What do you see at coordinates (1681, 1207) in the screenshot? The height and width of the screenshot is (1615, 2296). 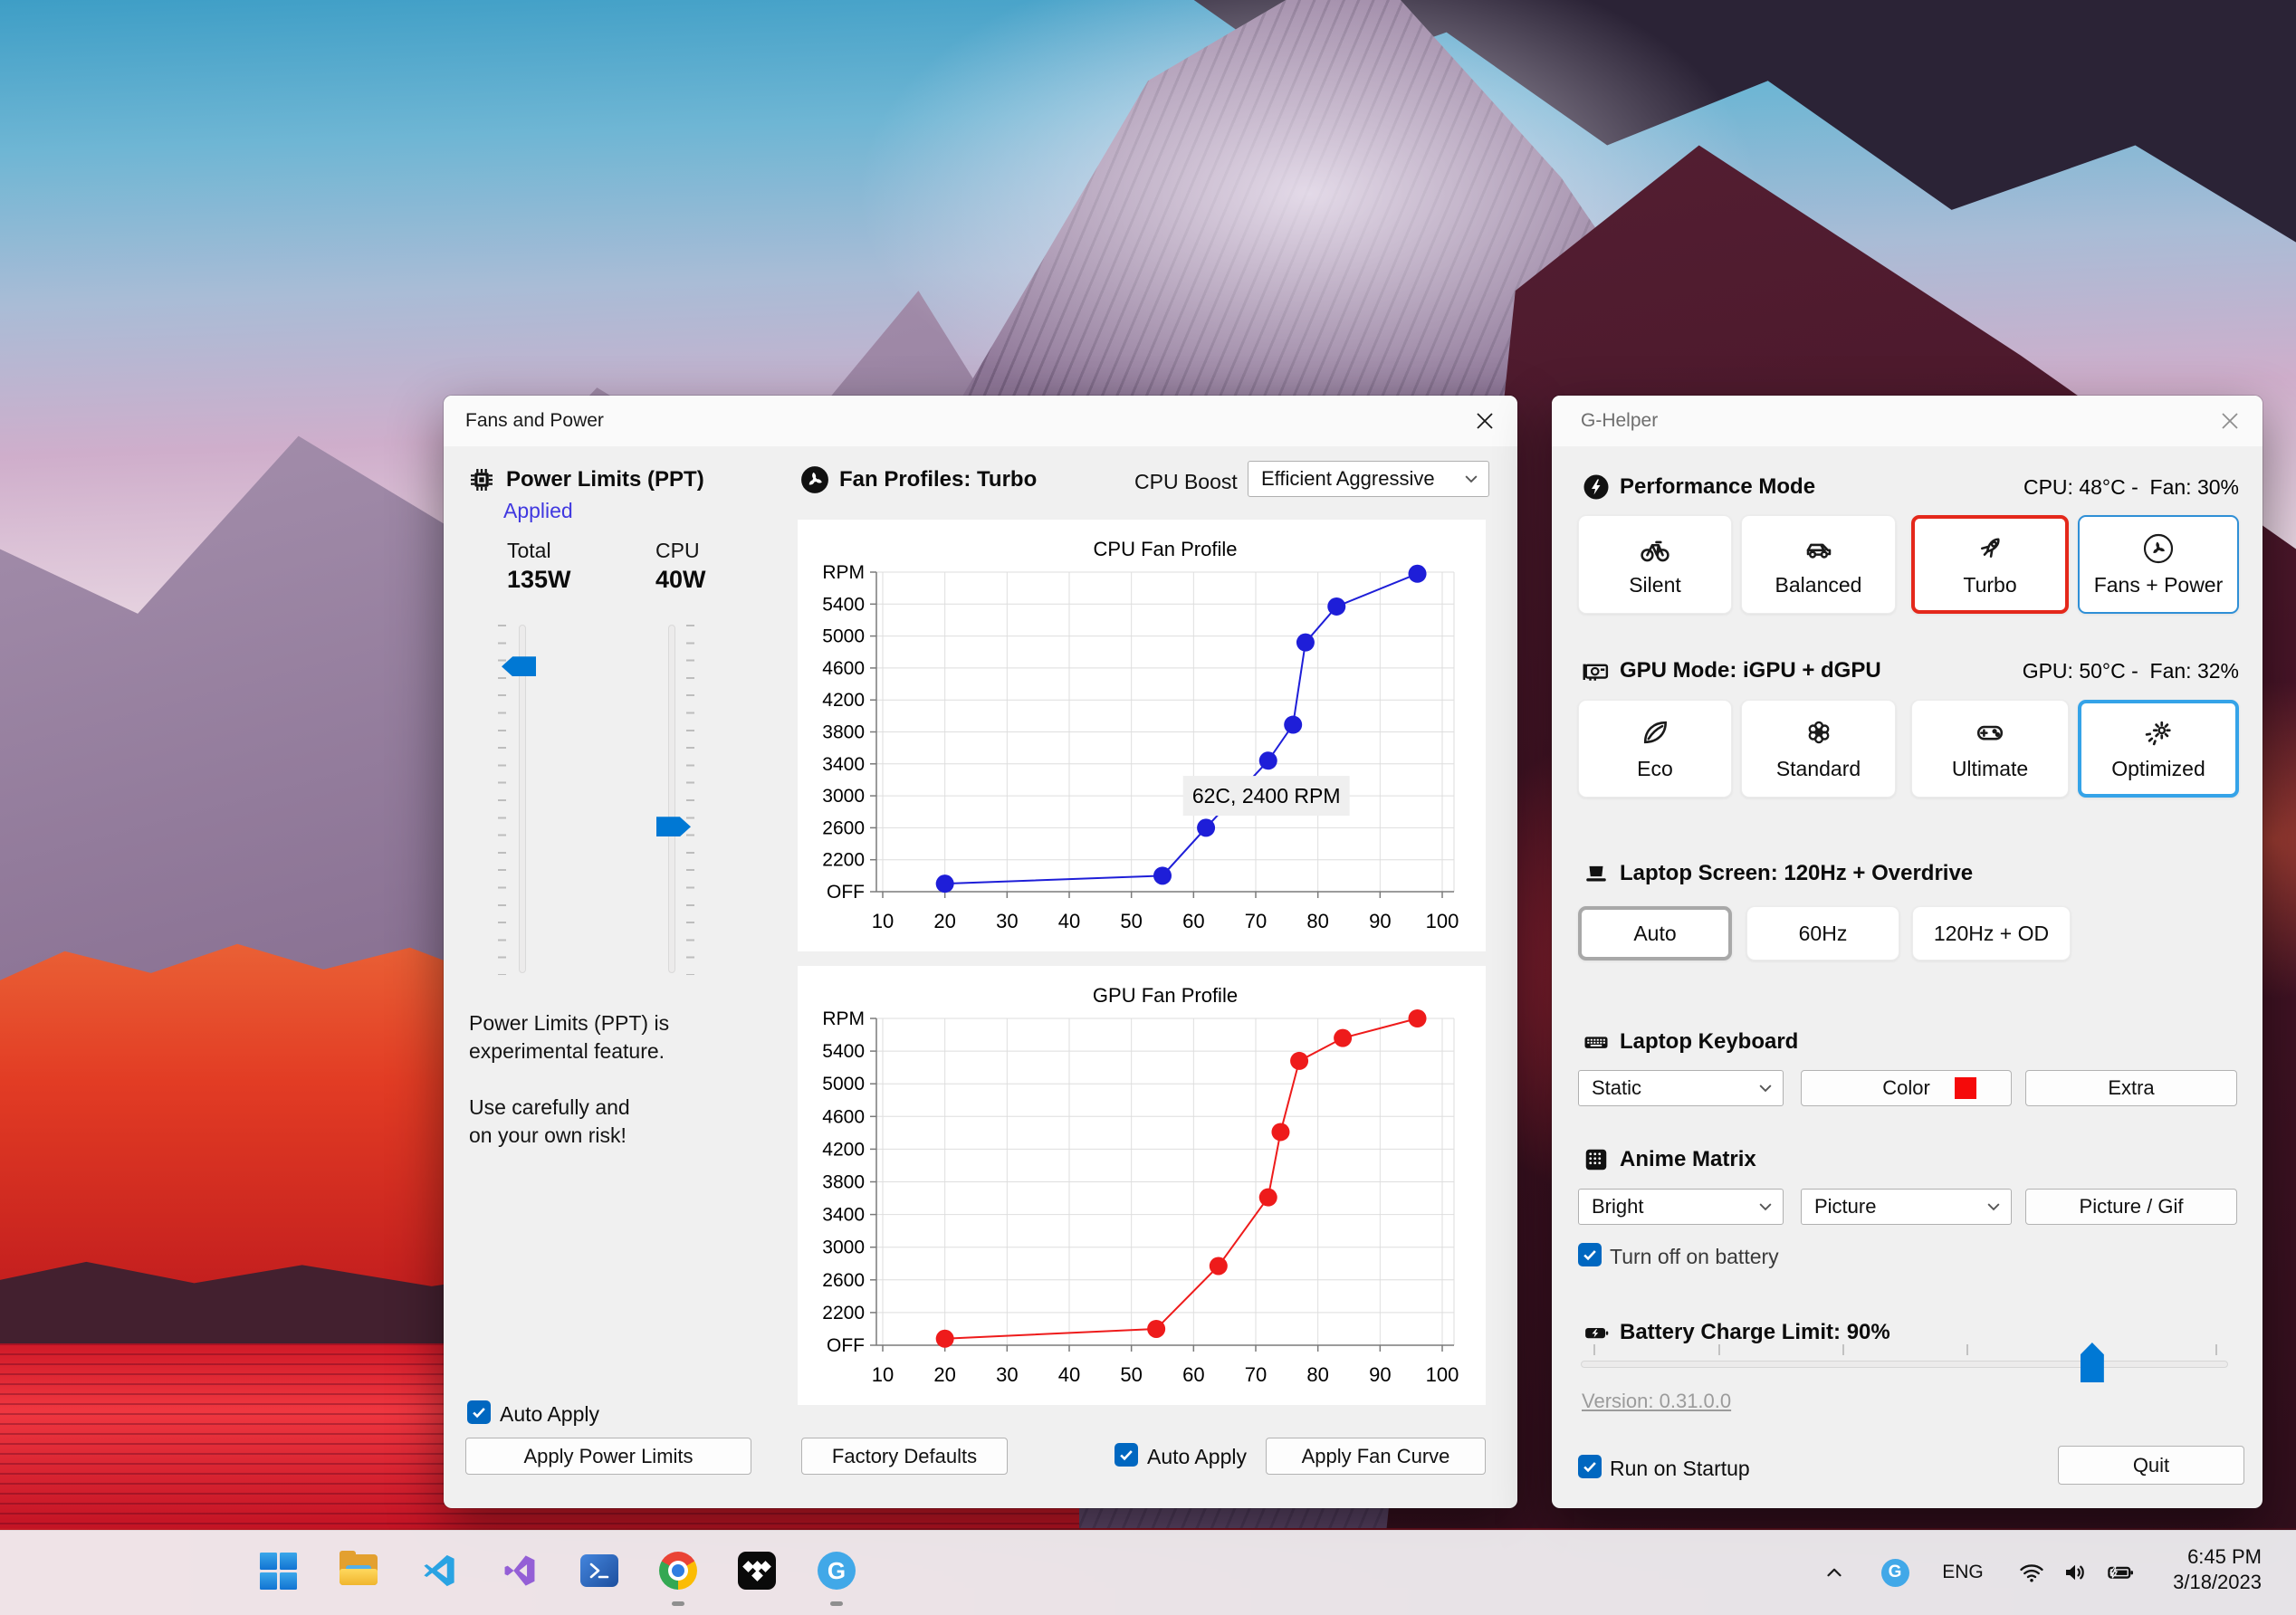 I see `matrix-brightness-select: Bright` at bounding box center [1681, 1207].